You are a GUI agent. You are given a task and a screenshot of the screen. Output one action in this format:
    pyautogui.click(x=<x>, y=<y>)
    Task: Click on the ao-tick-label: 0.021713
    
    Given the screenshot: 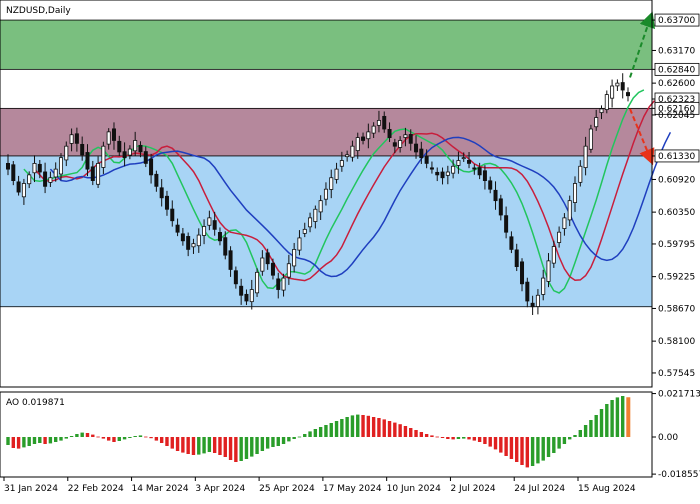 What is the action you would take?
    pyautogui.click(x=679, y=395)
    